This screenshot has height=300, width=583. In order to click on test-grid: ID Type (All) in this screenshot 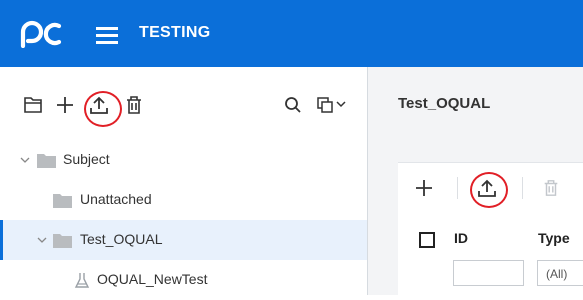, I will do `click(490, 229)`.